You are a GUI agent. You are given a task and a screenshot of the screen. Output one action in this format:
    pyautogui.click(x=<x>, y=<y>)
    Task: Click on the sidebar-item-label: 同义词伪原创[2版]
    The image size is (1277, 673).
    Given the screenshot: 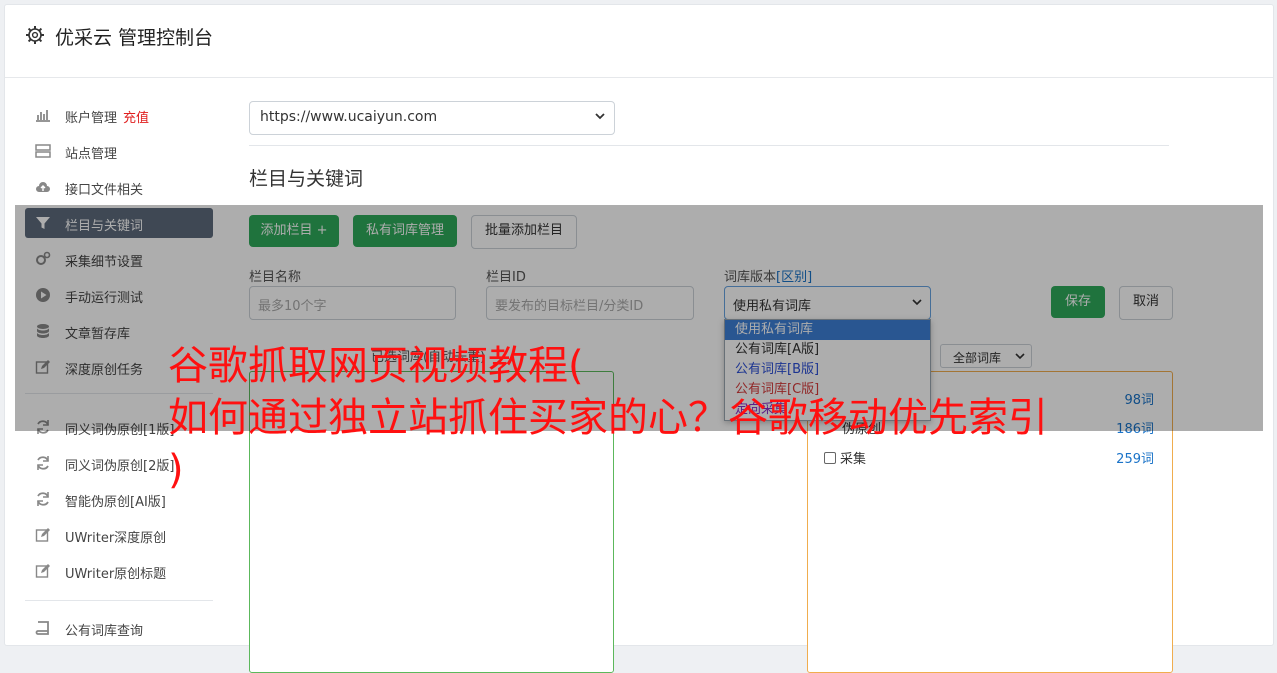 What is the action you would take?
    pyautogui.click(x=120, y=466)
    